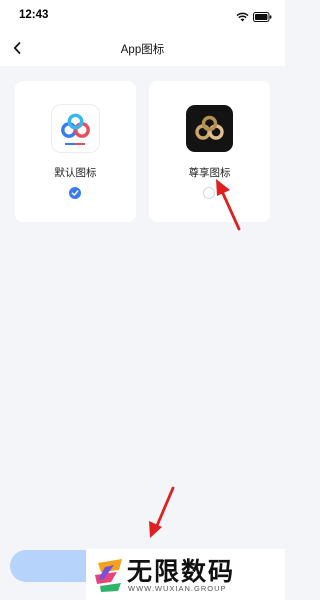  I want to click on page-title: App图标, so click(142, 50).